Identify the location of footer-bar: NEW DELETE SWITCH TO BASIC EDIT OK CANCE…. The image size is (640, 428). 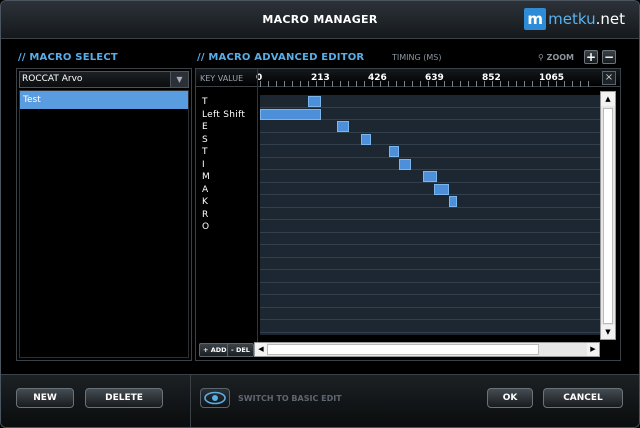
(320, 400).